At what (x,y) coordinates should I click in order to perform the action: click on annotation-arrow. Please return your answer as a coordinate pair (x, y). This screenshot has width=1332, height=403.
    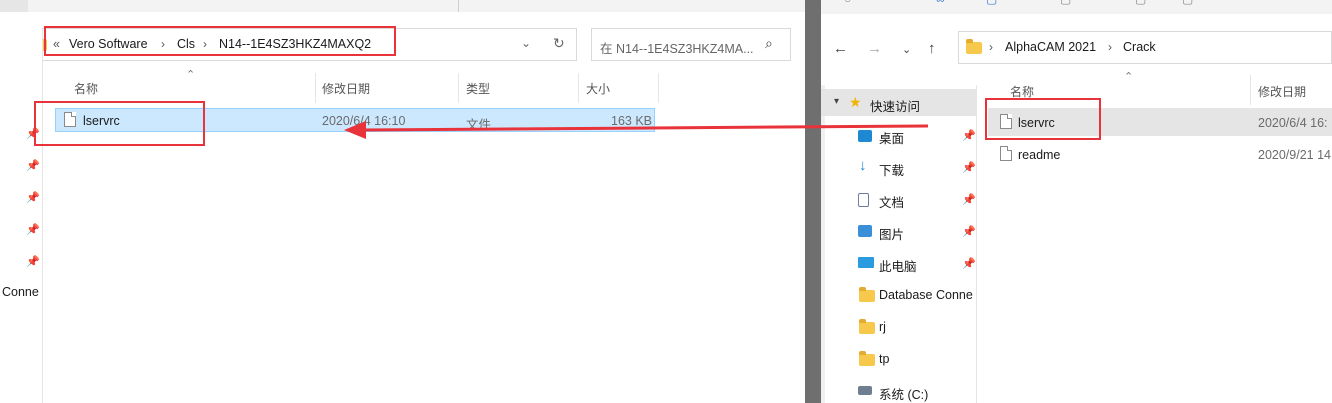
    Looking at the image, I should click on (636, 130).